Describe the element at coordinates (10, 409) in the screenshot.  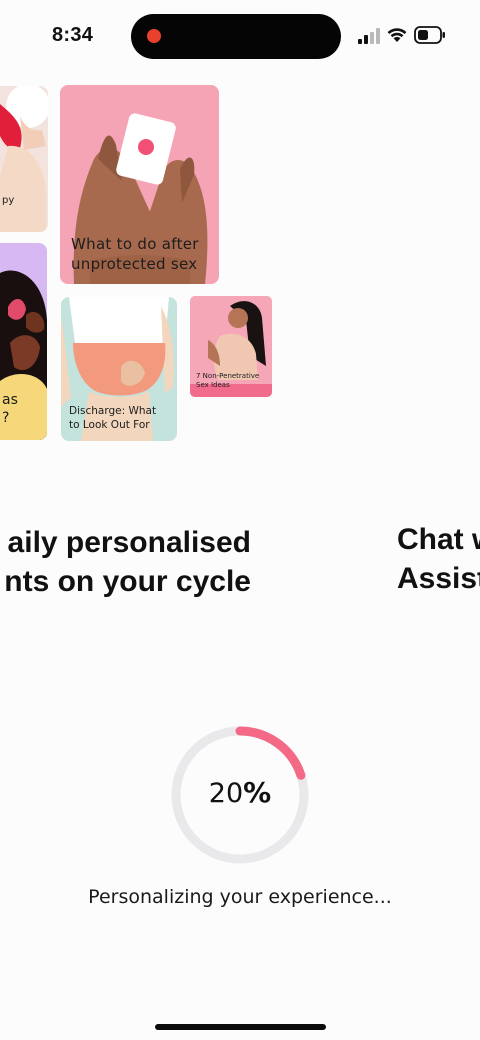
I see `card-title: as ?` at that location.